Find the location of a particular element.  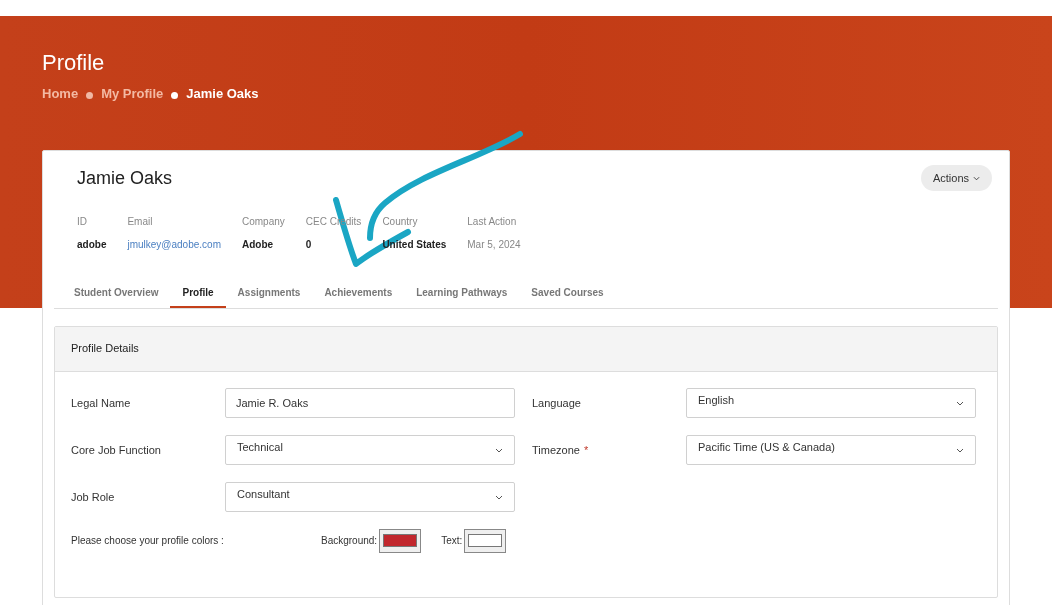

field-label: Timezone * is located at coordinates (561, 450).